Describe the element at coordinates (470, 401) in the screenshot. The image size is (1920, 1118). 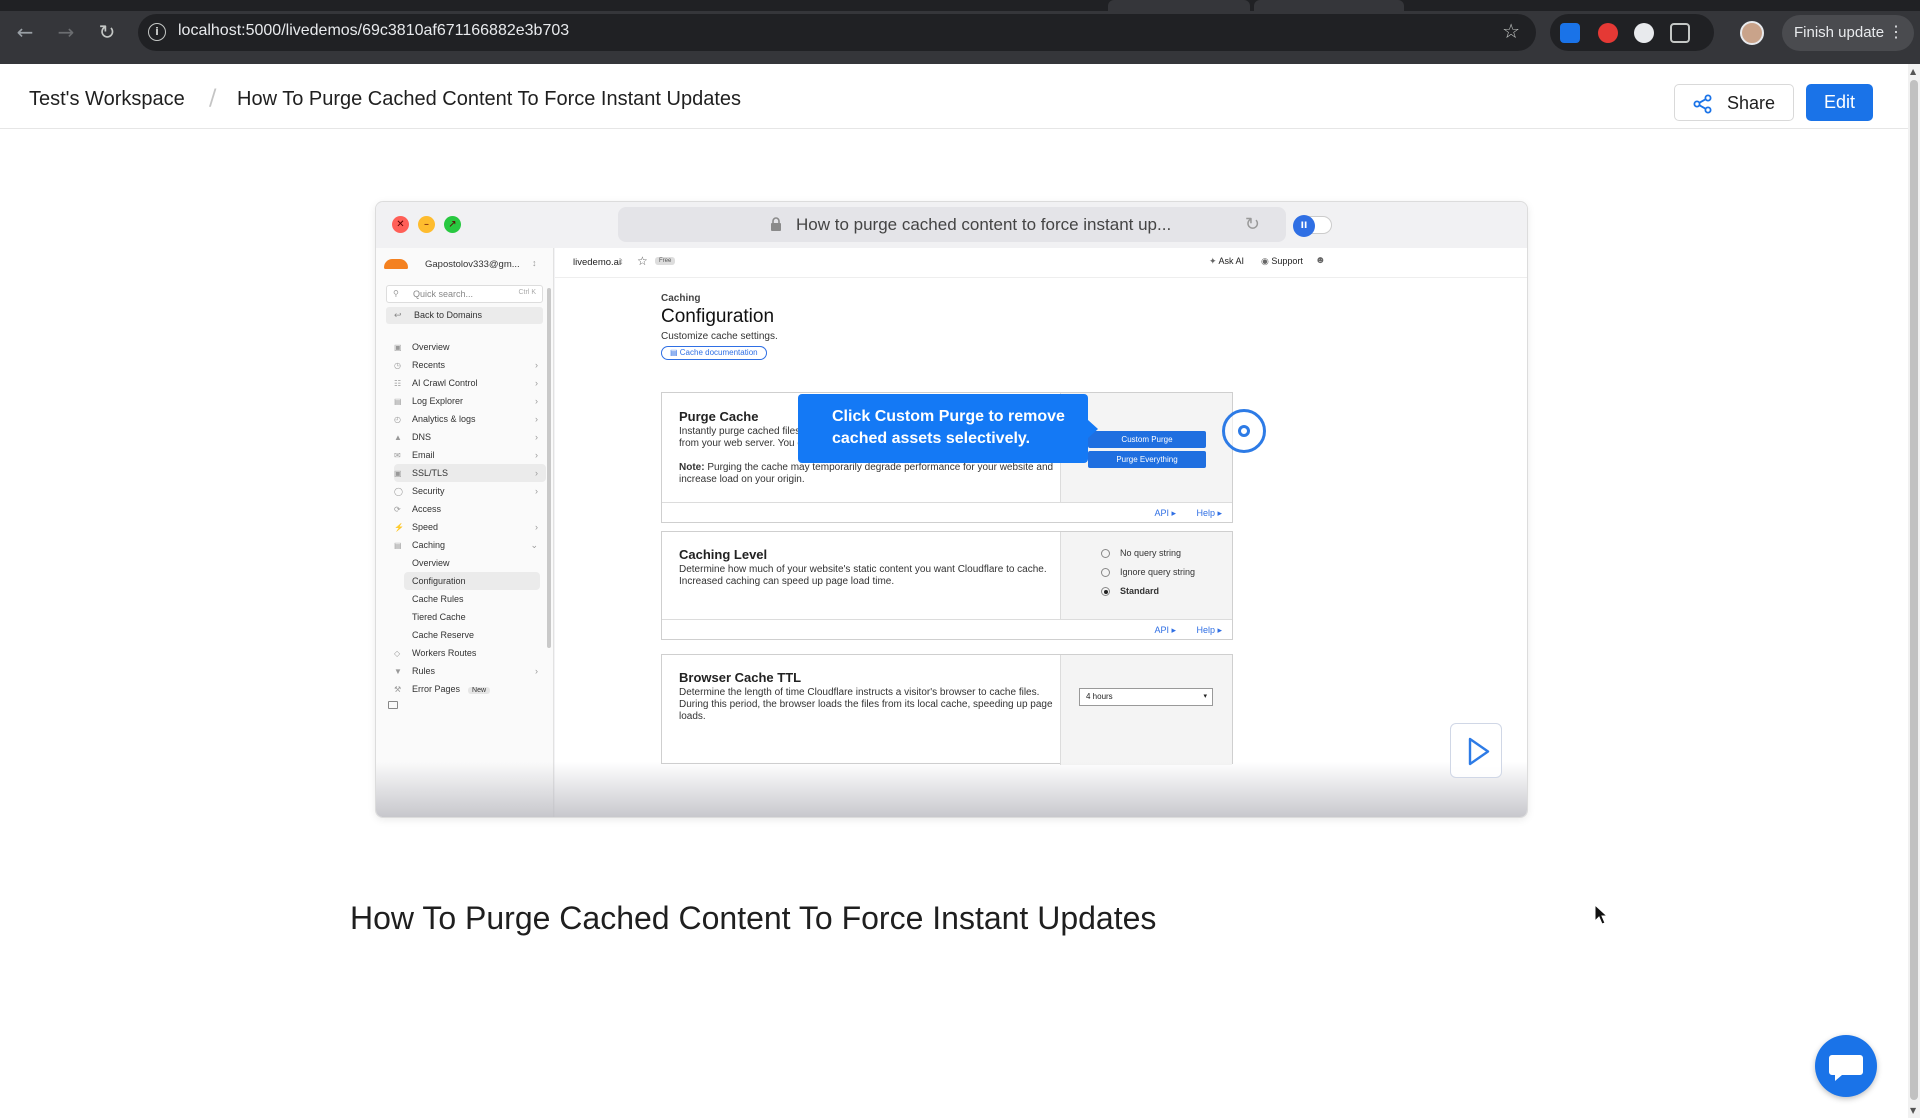
I see `cf-nav-log-explorer: ▤ Log Explorer ›` at that location.